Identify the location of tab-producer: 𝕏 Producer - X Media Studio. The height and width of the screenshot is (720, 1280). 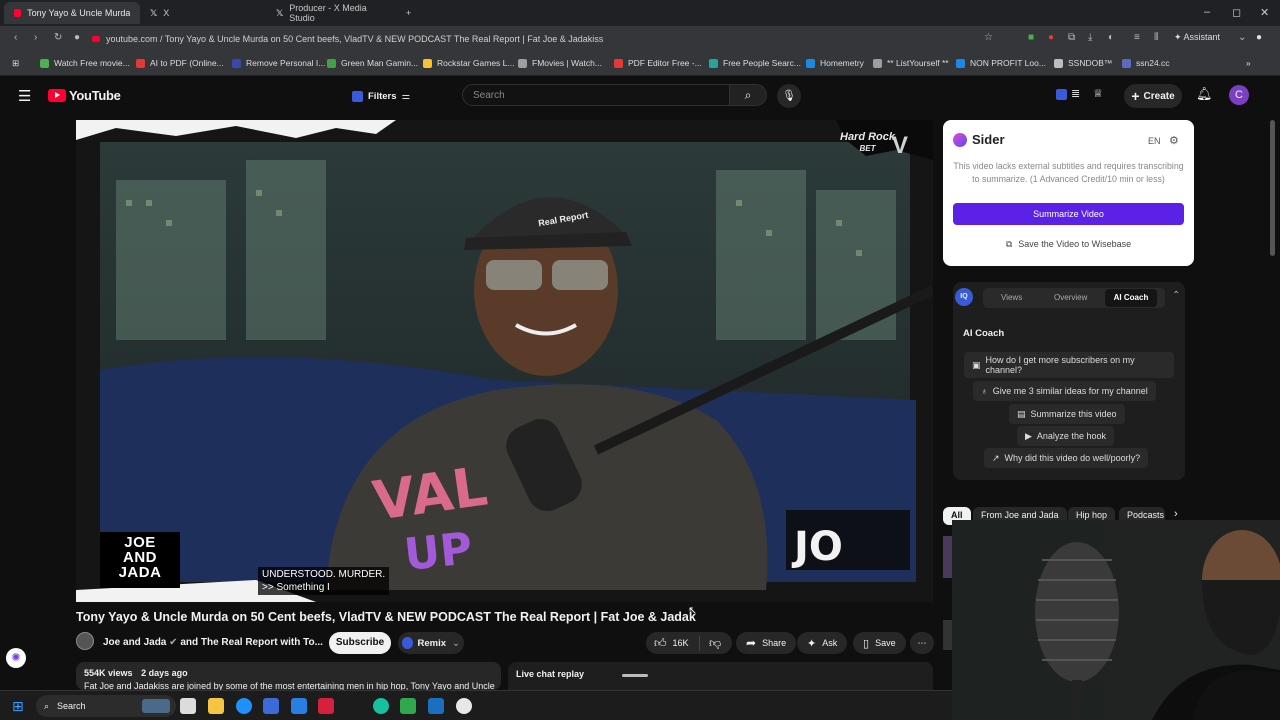
(330, 13).